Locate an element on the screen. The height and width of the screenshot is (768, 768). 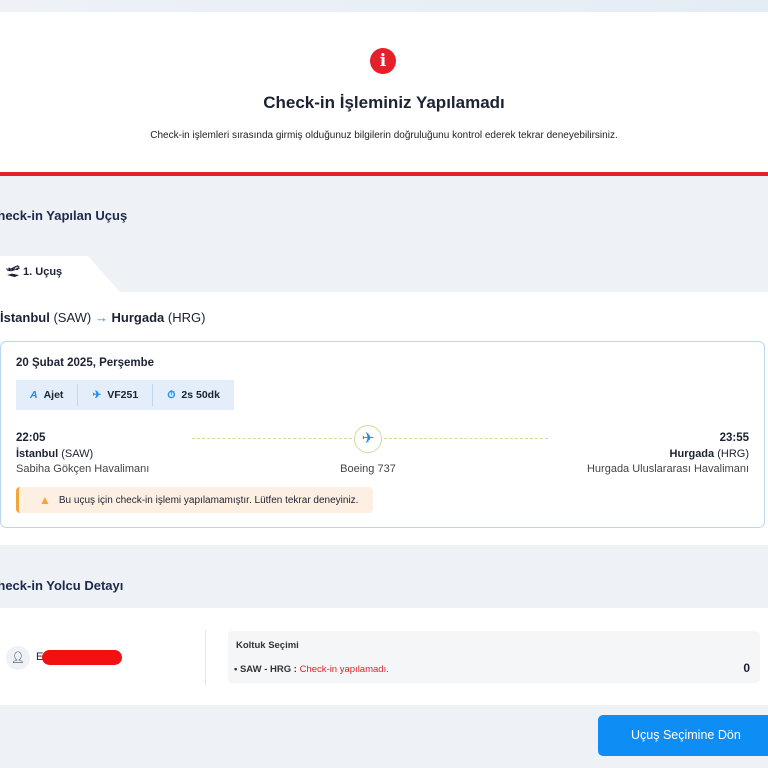
seat-title: Koltuk Seçimi is located at coordinates (267, 645).